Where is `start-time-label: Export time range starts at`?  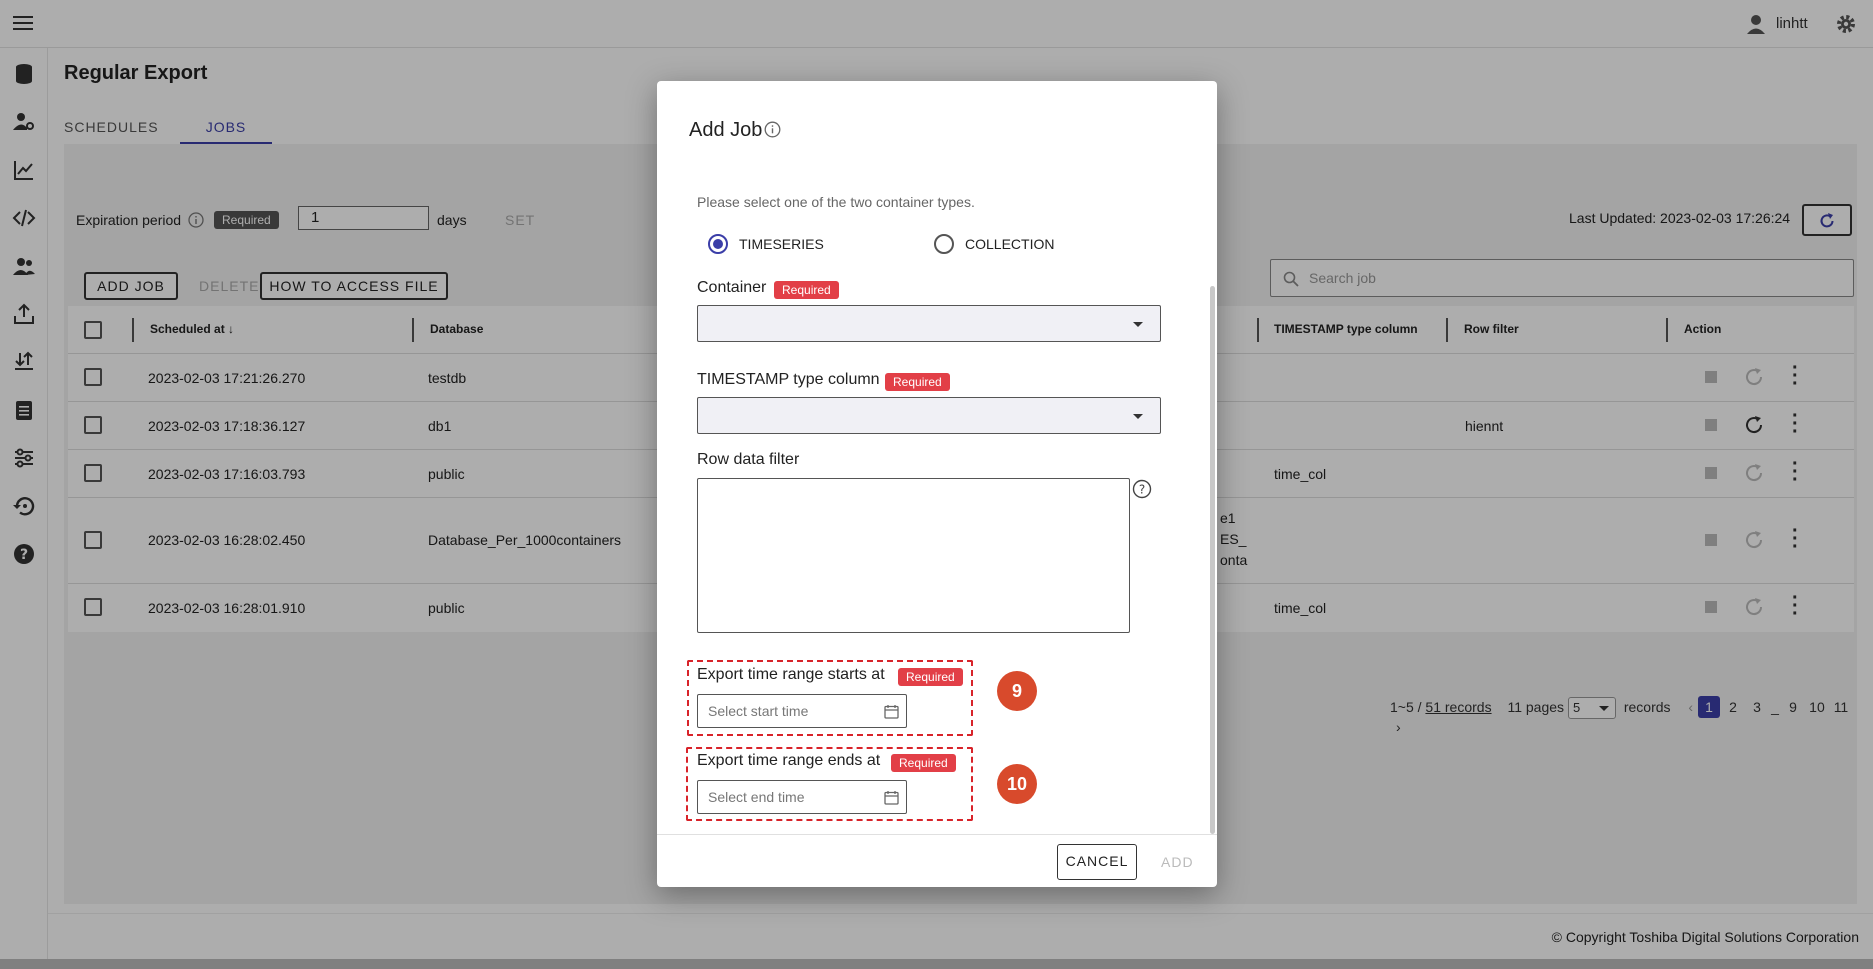
start-time-label: Export time range starts at is located at coordinates (791, 674).